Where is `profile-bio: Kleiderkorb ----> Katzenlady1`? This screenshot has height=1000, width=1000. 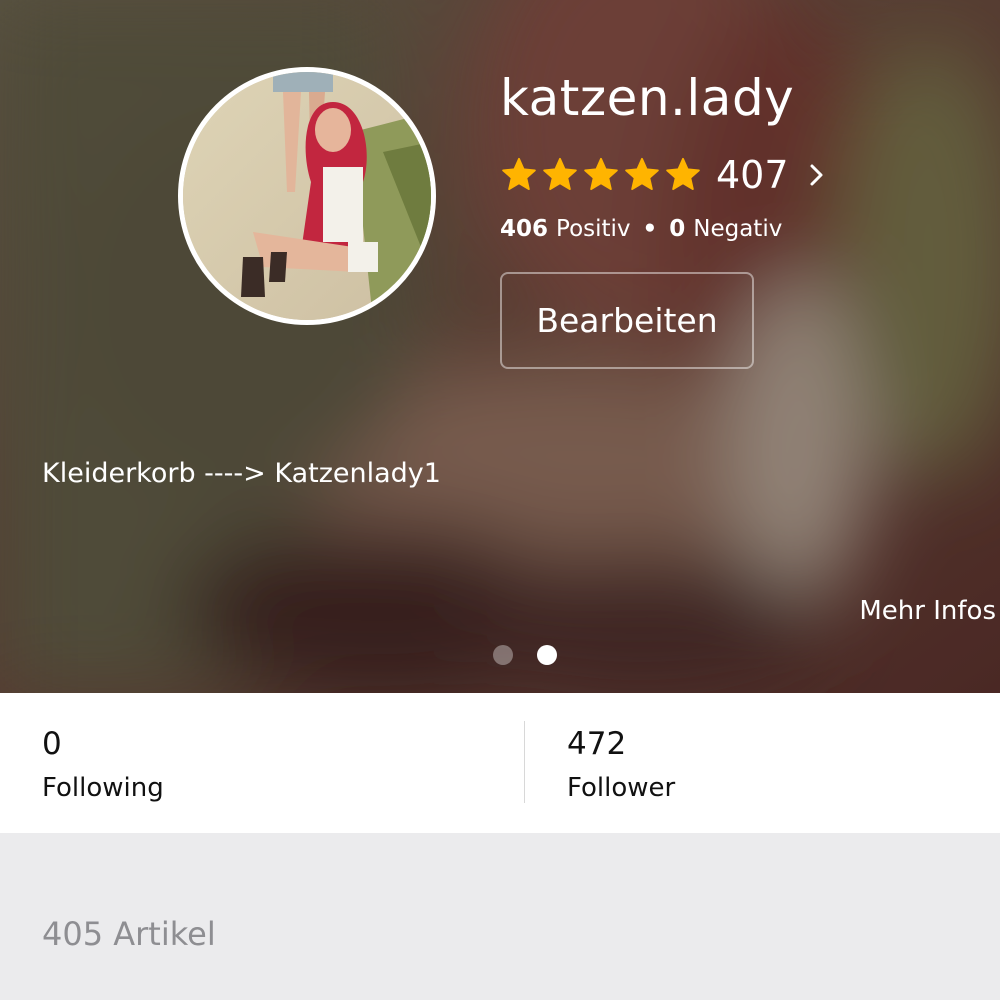 profile-bio: Kleiderkorb ----> Katzenlady1 is located at coordinates (241, 473).